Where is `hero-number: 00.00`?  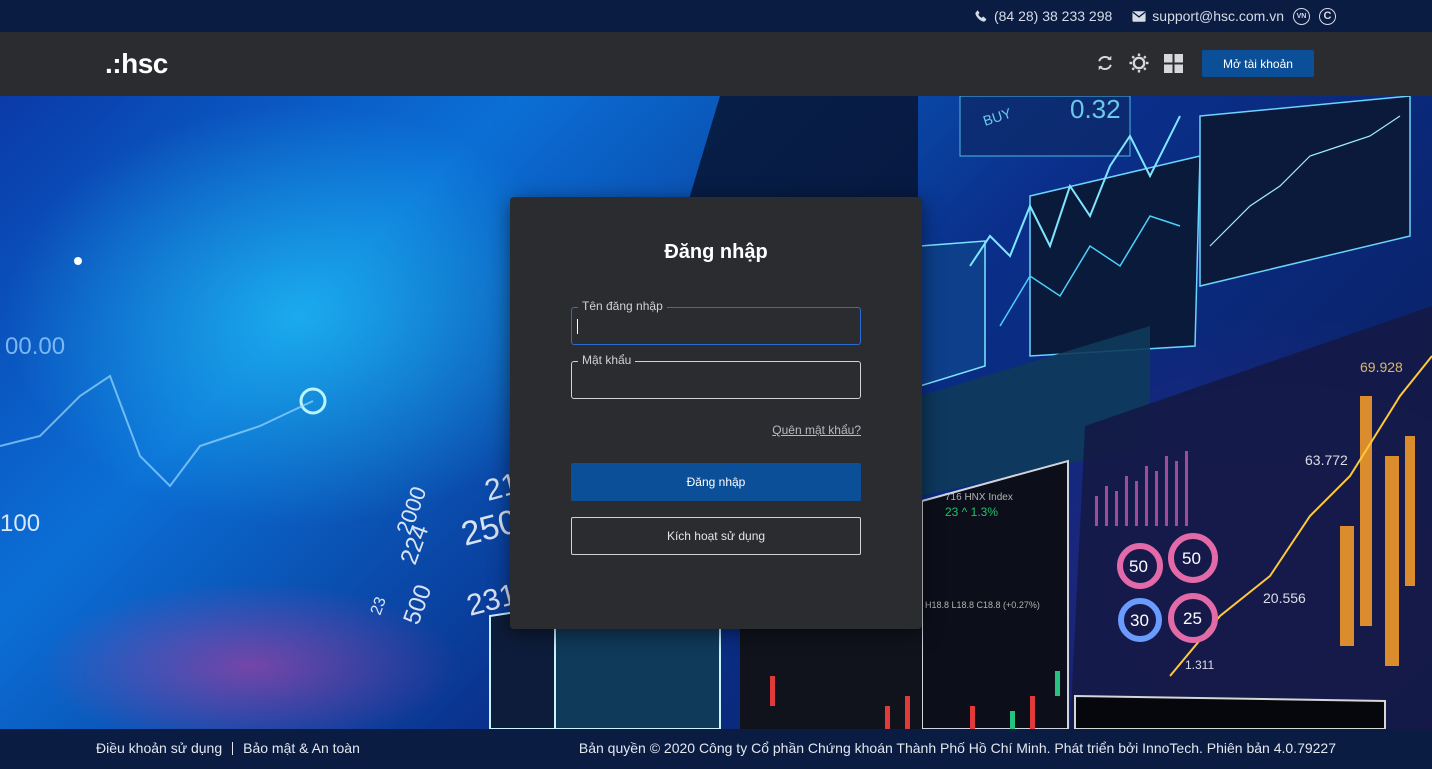 hero-number: 00.00 is located at coordinates (35, 346).